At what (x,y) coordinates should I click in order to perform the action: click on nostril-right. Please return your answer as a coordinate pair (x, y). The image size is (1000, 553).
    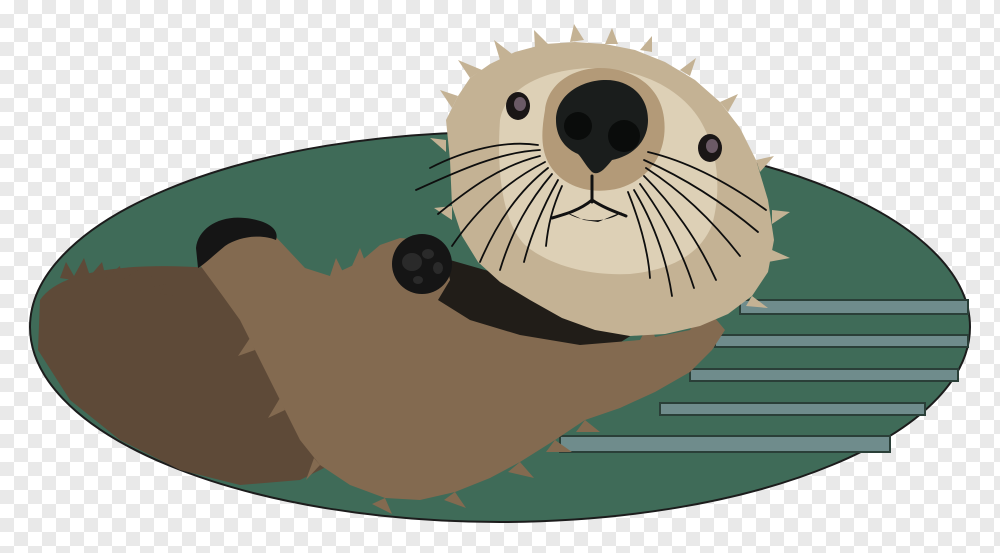
    Looking at the image, I should click on (624, 136).